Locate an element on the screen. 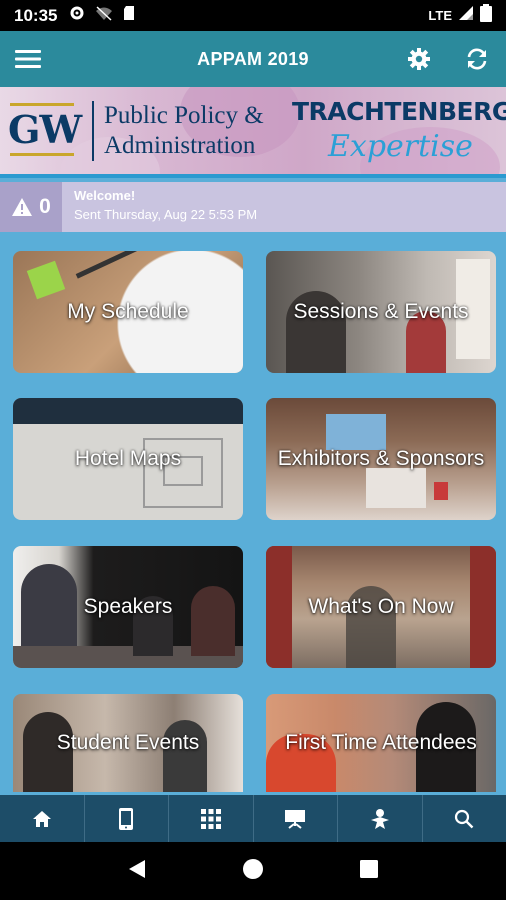 The height and width of the screenshot is (900, 506). home-icon is located at coordinates (41, 818).